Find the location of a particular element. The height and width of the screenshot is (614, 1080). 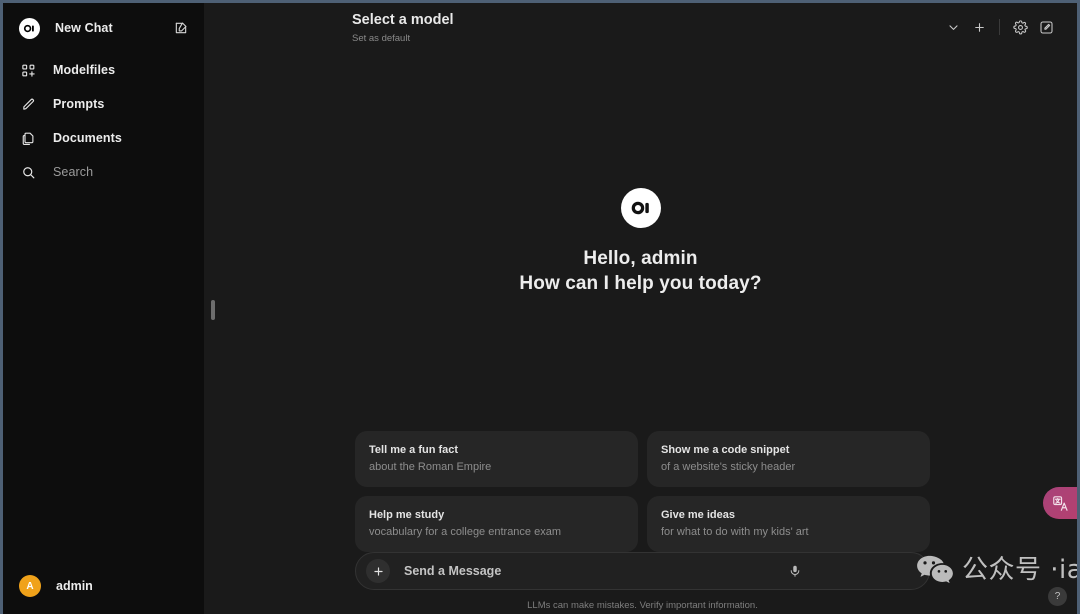

set-as-default-link: Set as default is located at coordinates (403, 39).